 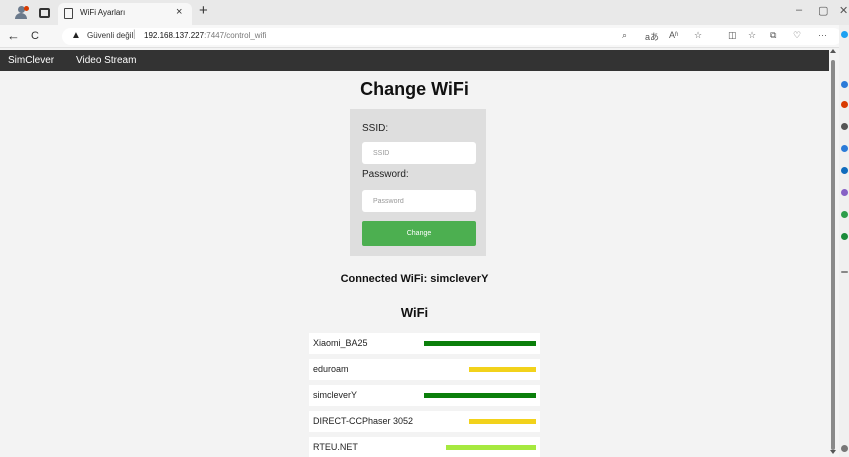 I want to click on scroll-up-icon, so click(x=833, y=51).